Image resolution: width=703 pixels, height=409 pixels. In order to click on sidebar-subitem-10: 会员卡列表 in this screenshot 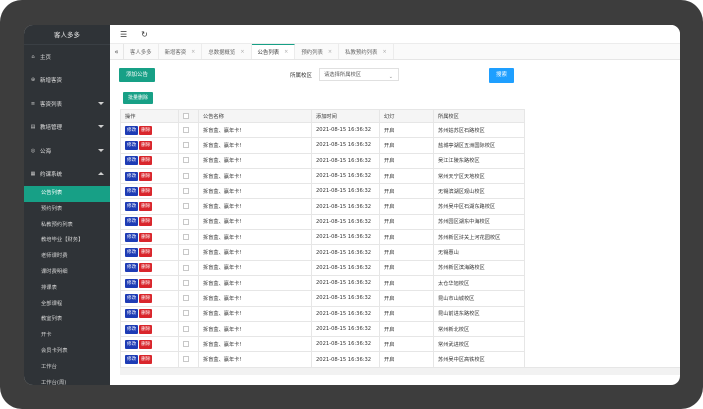, I will do `click(67, 352)`.